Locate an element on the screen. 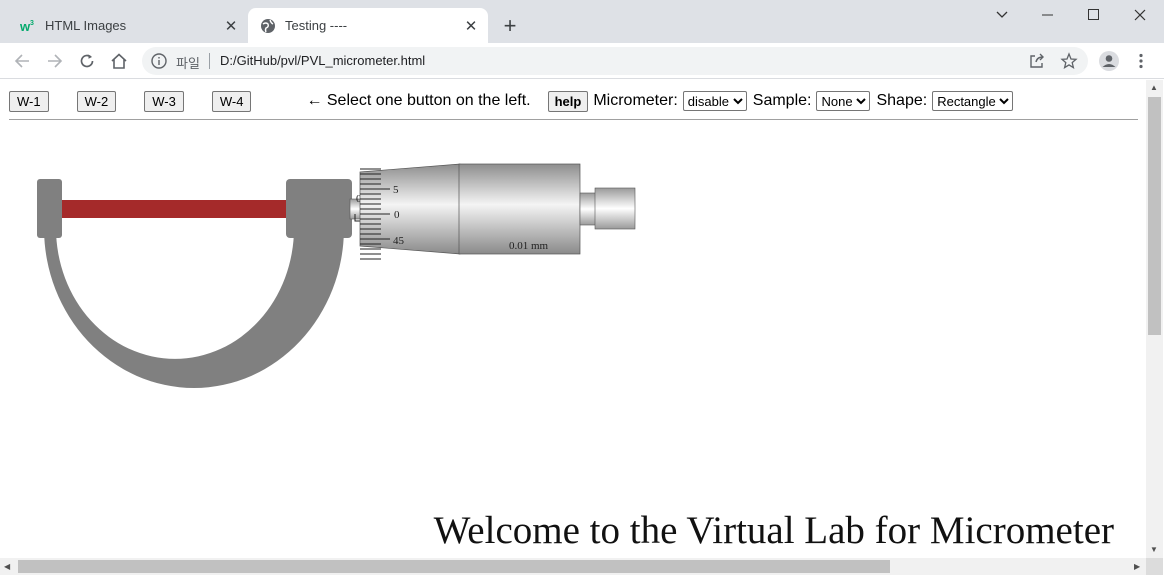 The width and height of the screenshot is (1164, 575). forward-arrow-icon is located at coordinates (55, 61).